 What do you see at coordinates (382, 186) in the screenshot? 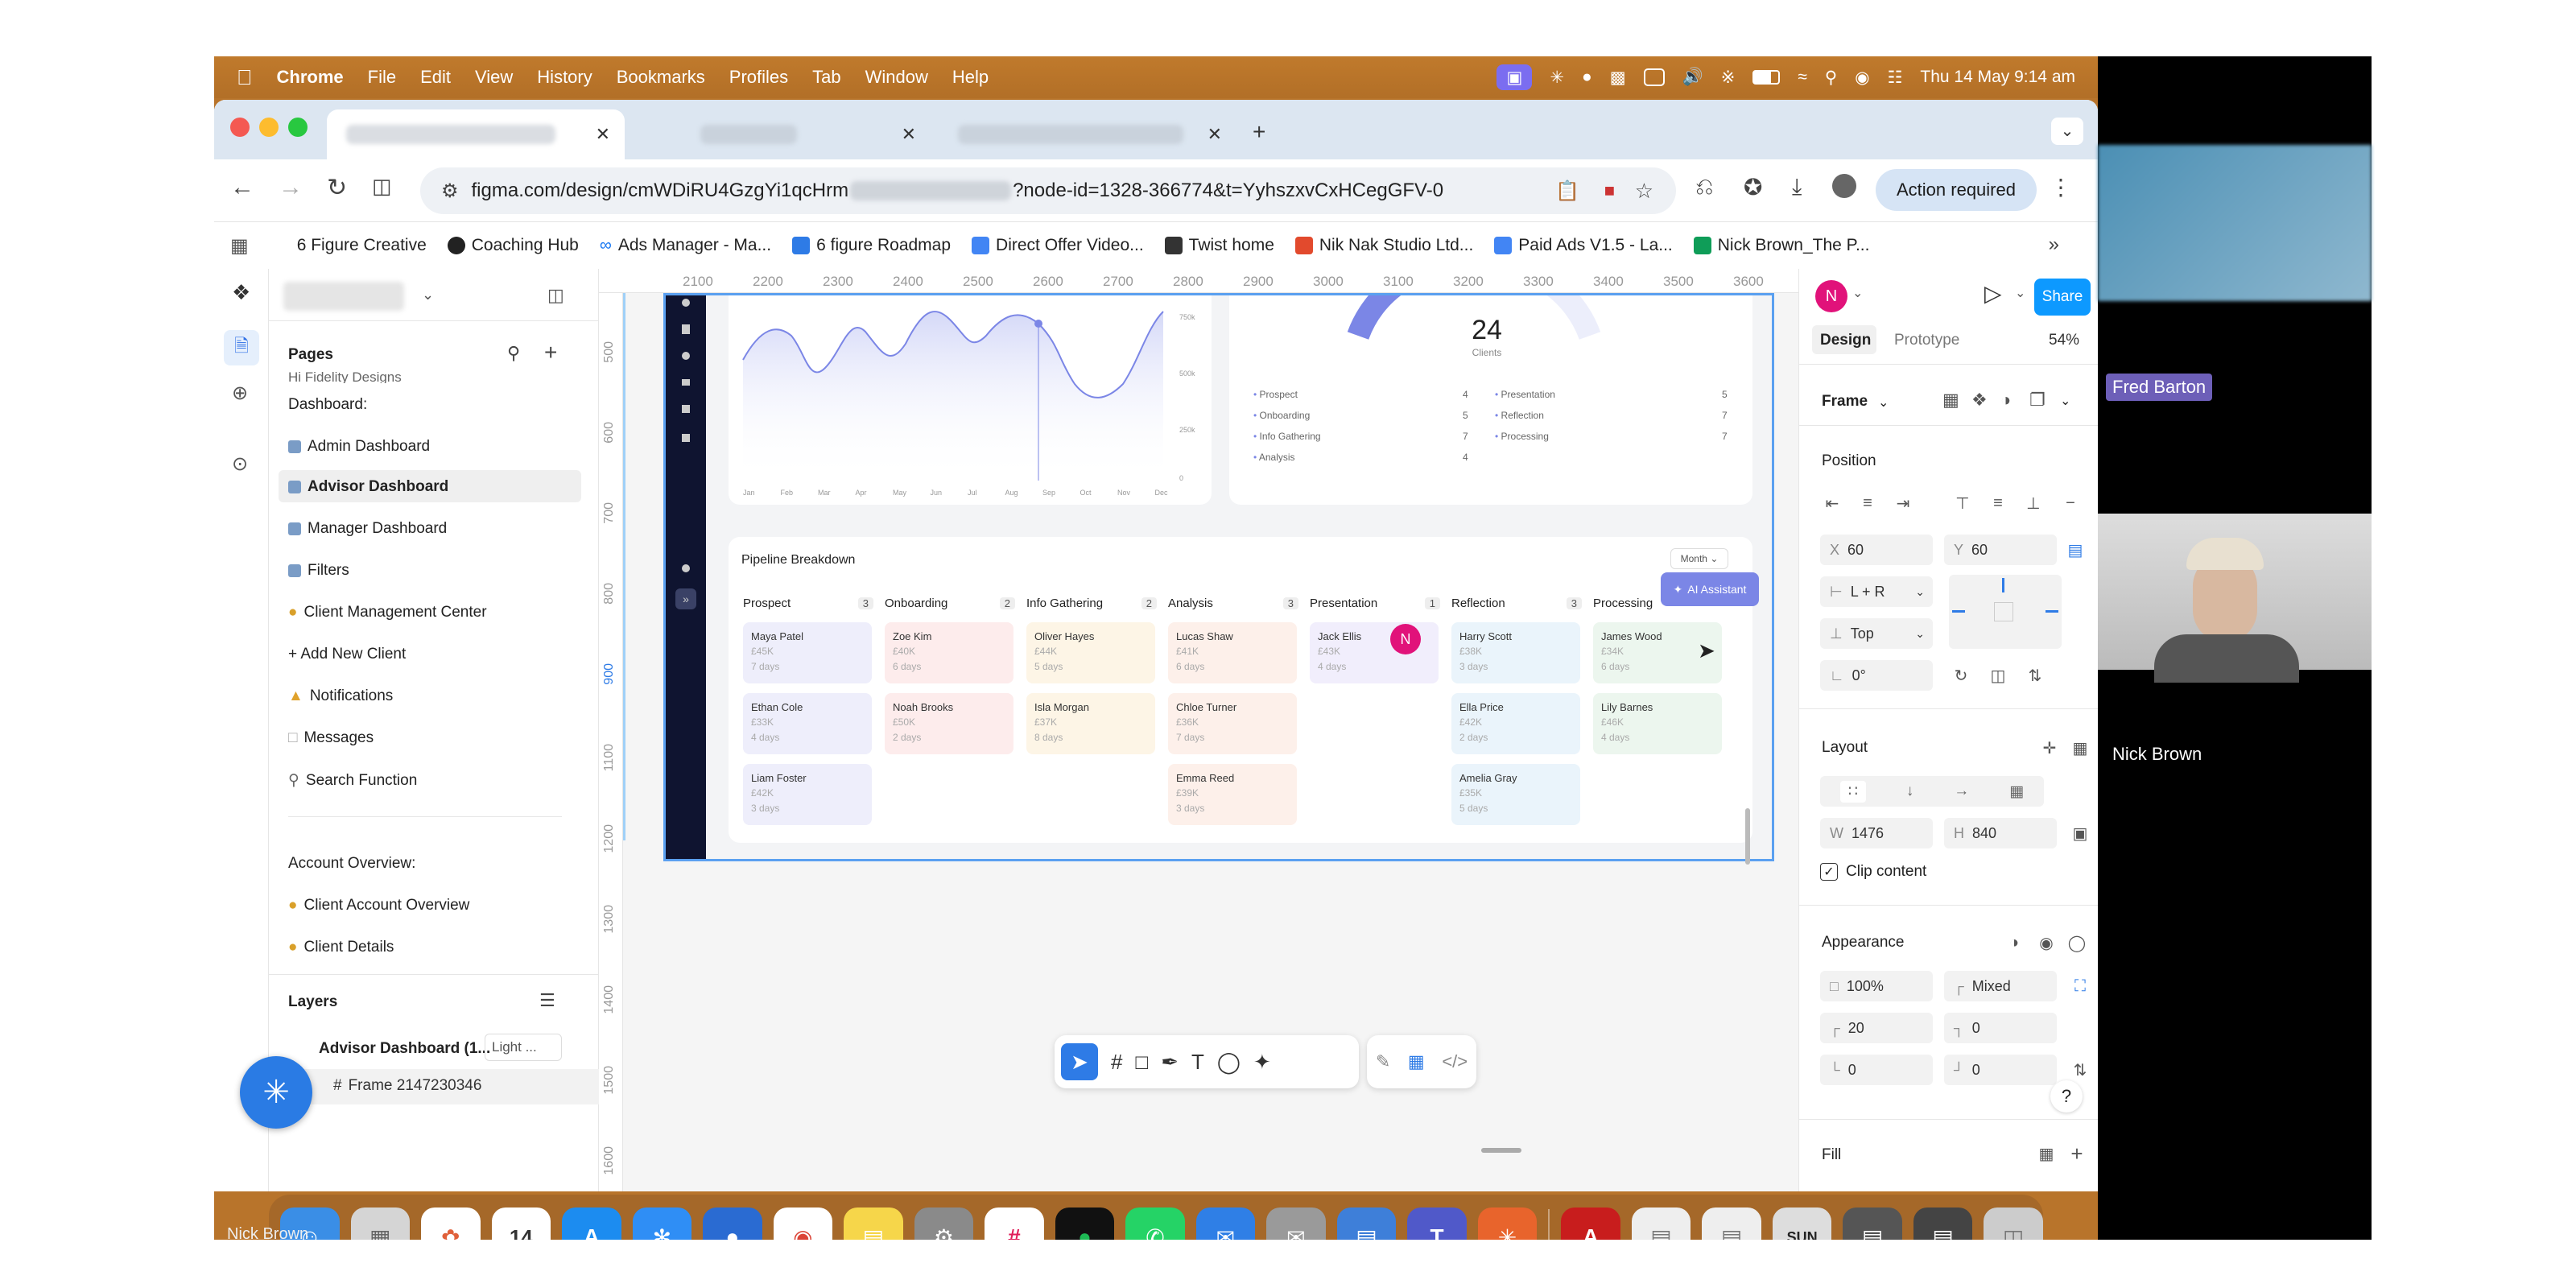
I see `side-panel-icon: ◫` at bounding box center [382, 186].